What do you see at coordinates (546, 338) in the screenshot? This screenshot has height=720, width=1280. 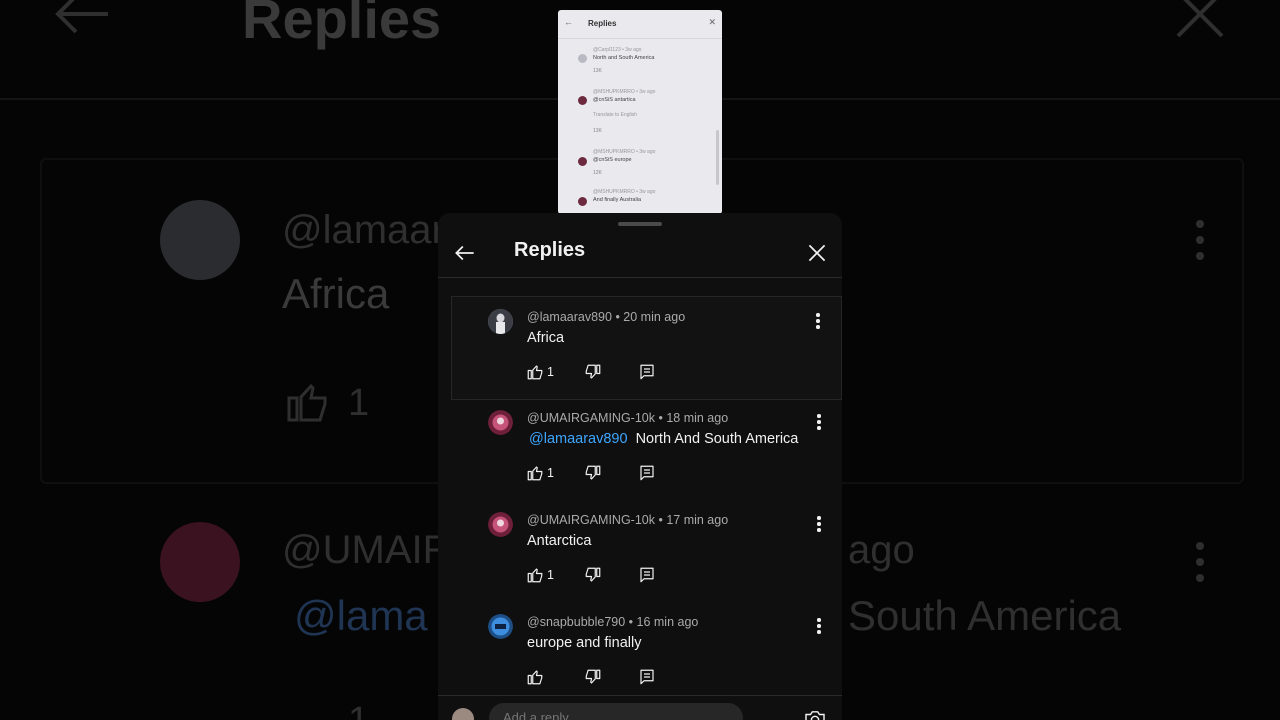 I see `reply-text: Africa` at bounding box center [546, 338].